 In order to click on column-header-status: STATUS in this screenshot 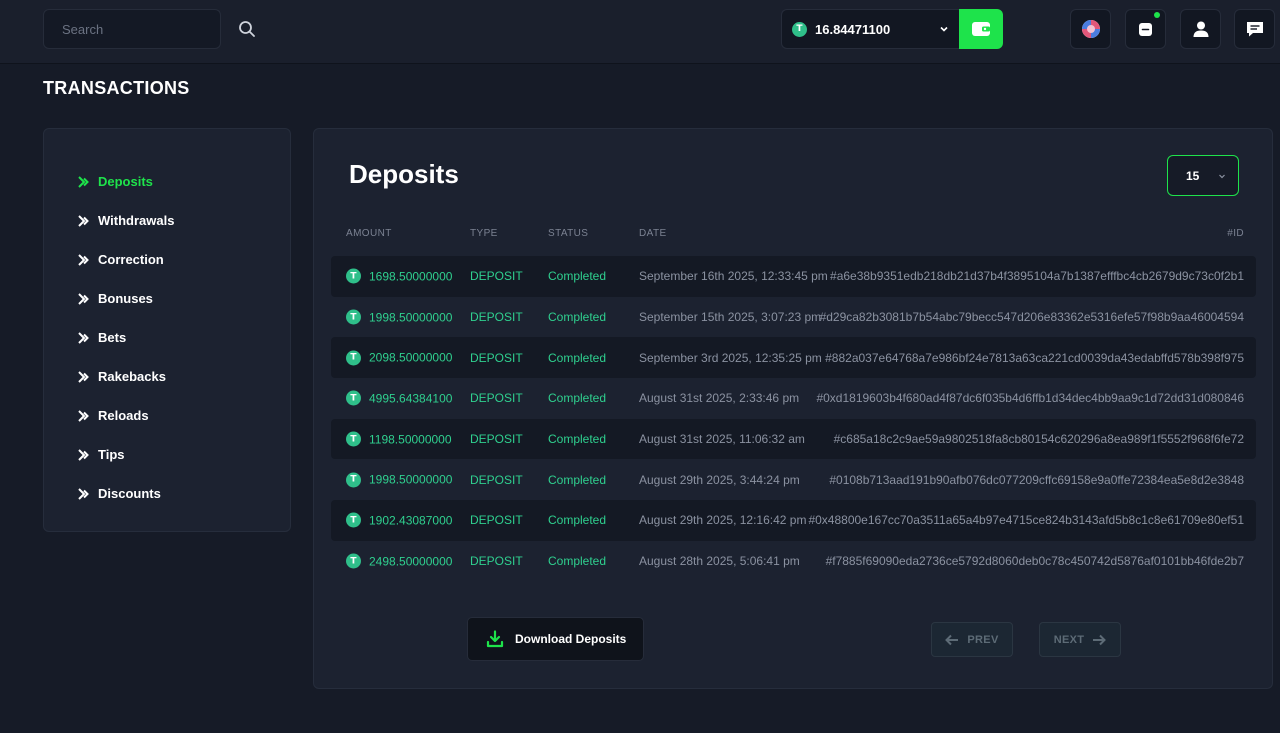, I will do `click(568, 233)`.